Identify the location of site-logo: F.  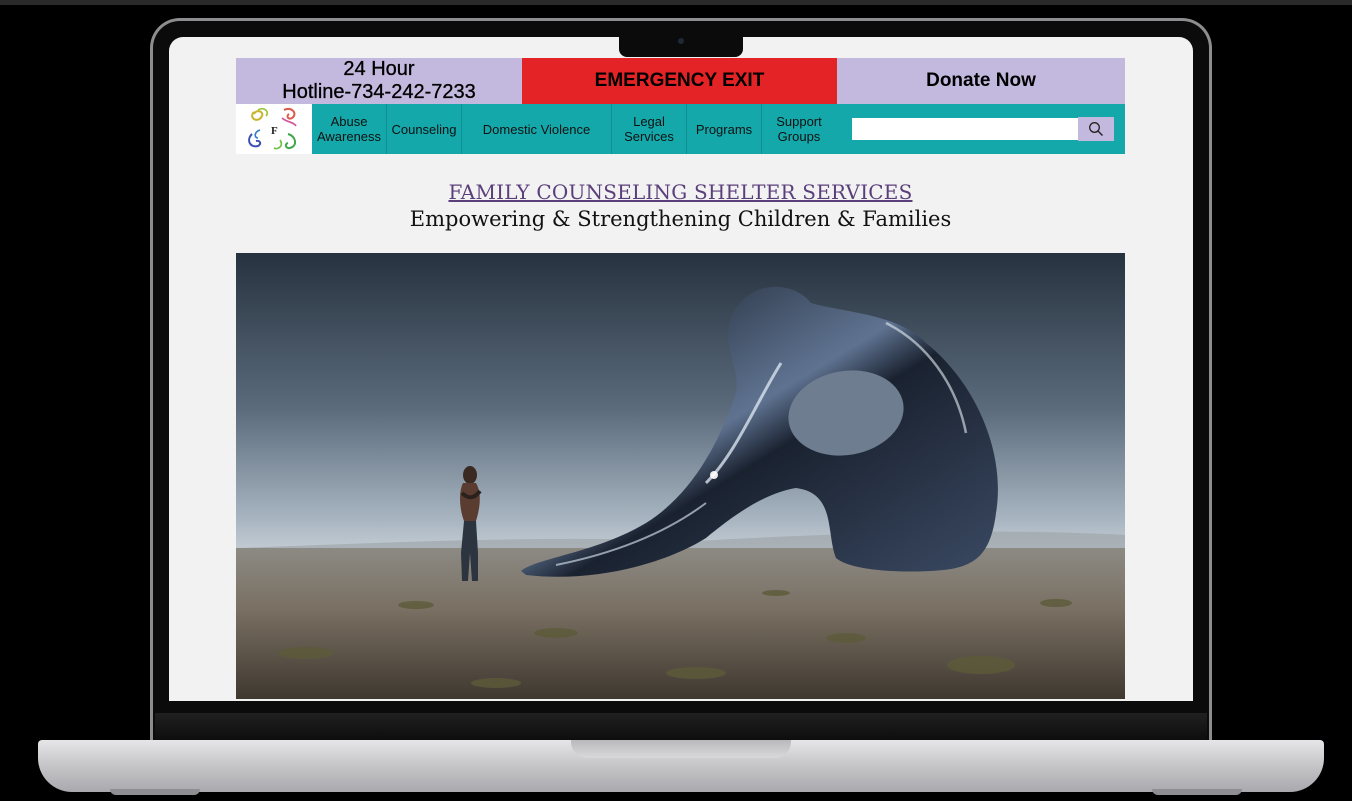
(274, 129).